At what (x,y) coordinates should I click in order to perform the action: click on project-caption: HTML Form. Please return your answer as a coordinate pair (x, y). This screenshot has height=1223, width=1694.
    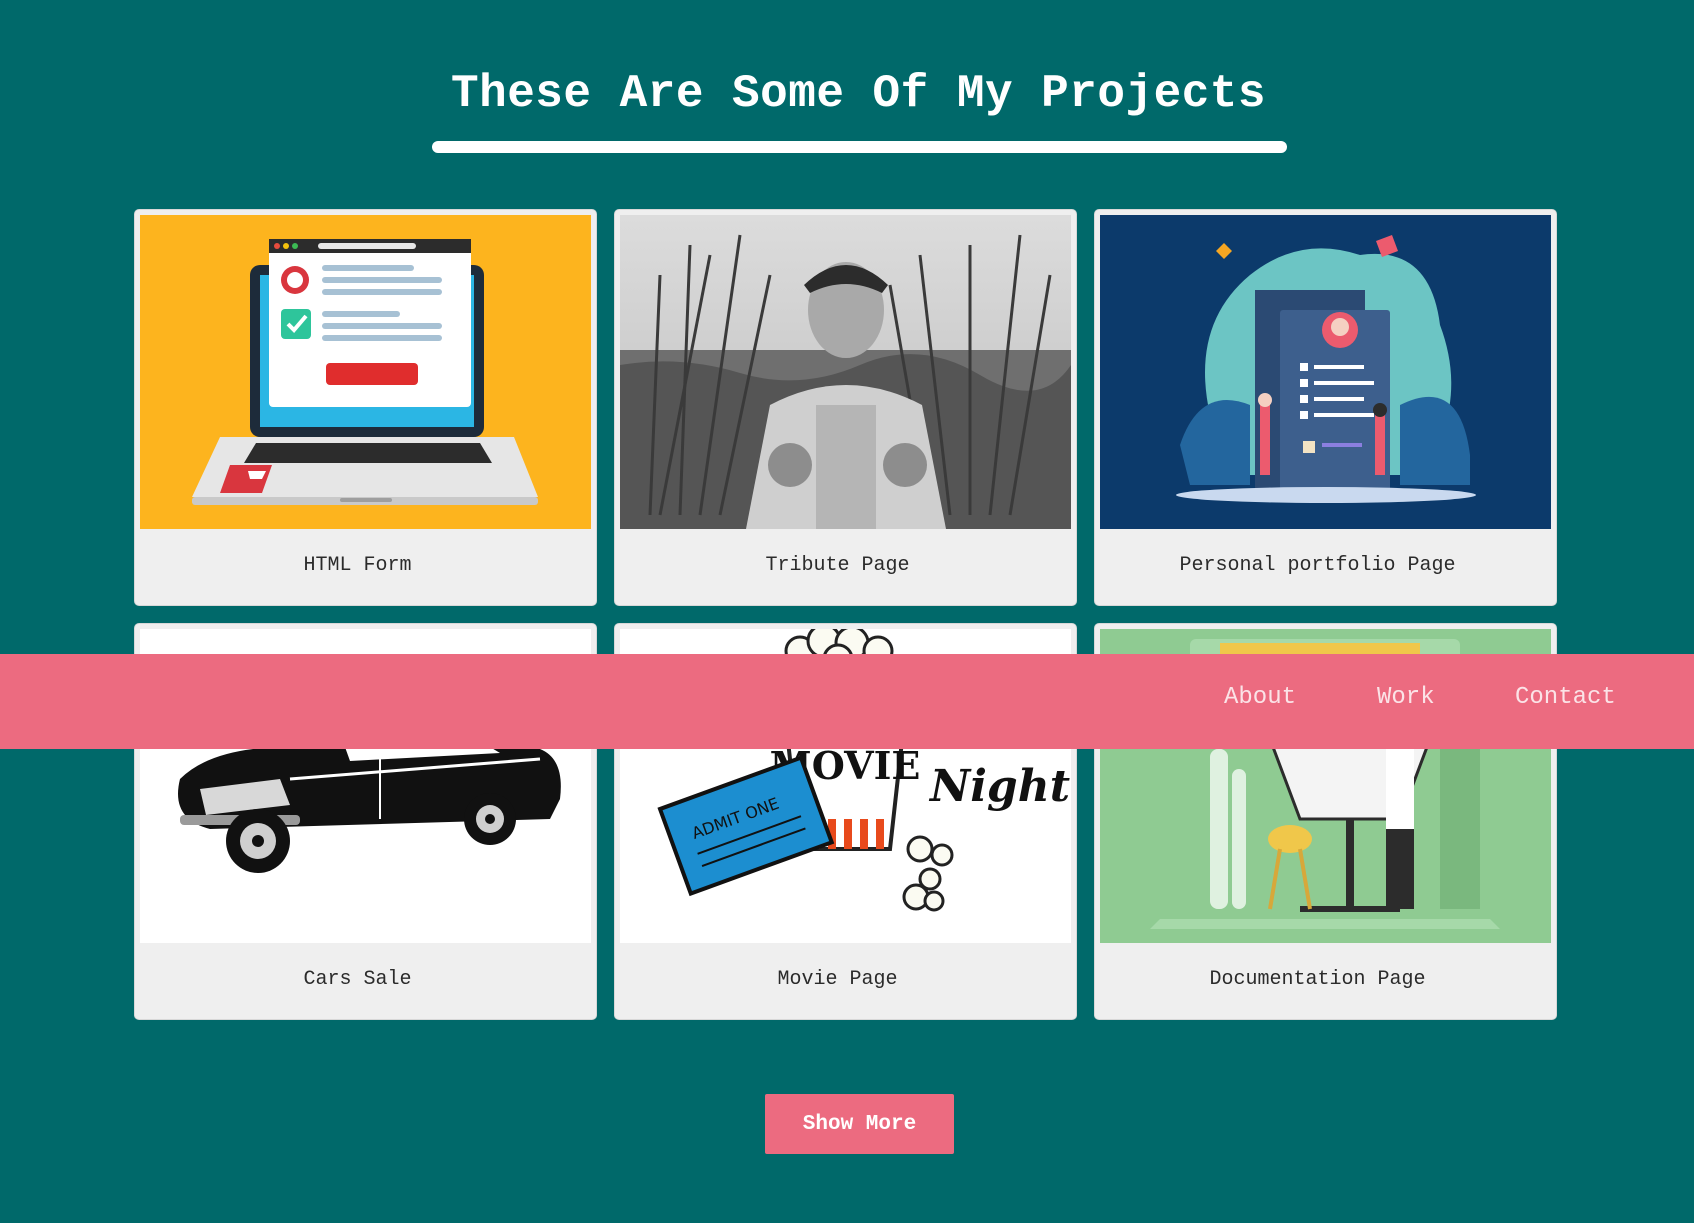
    Looking at the image, I should click on (357, 565).